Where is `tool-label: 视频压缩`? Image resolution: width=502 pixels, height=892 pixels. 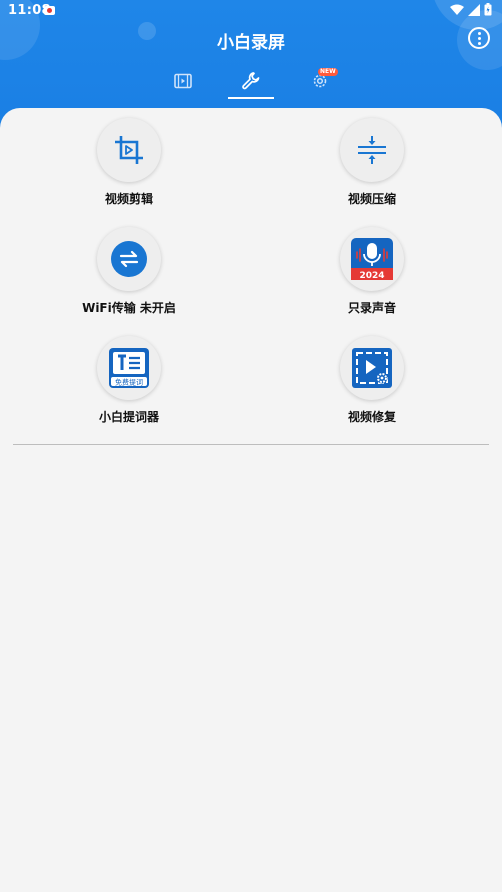
tool-label: 视频压缩 is located at coordinates (371, 199).